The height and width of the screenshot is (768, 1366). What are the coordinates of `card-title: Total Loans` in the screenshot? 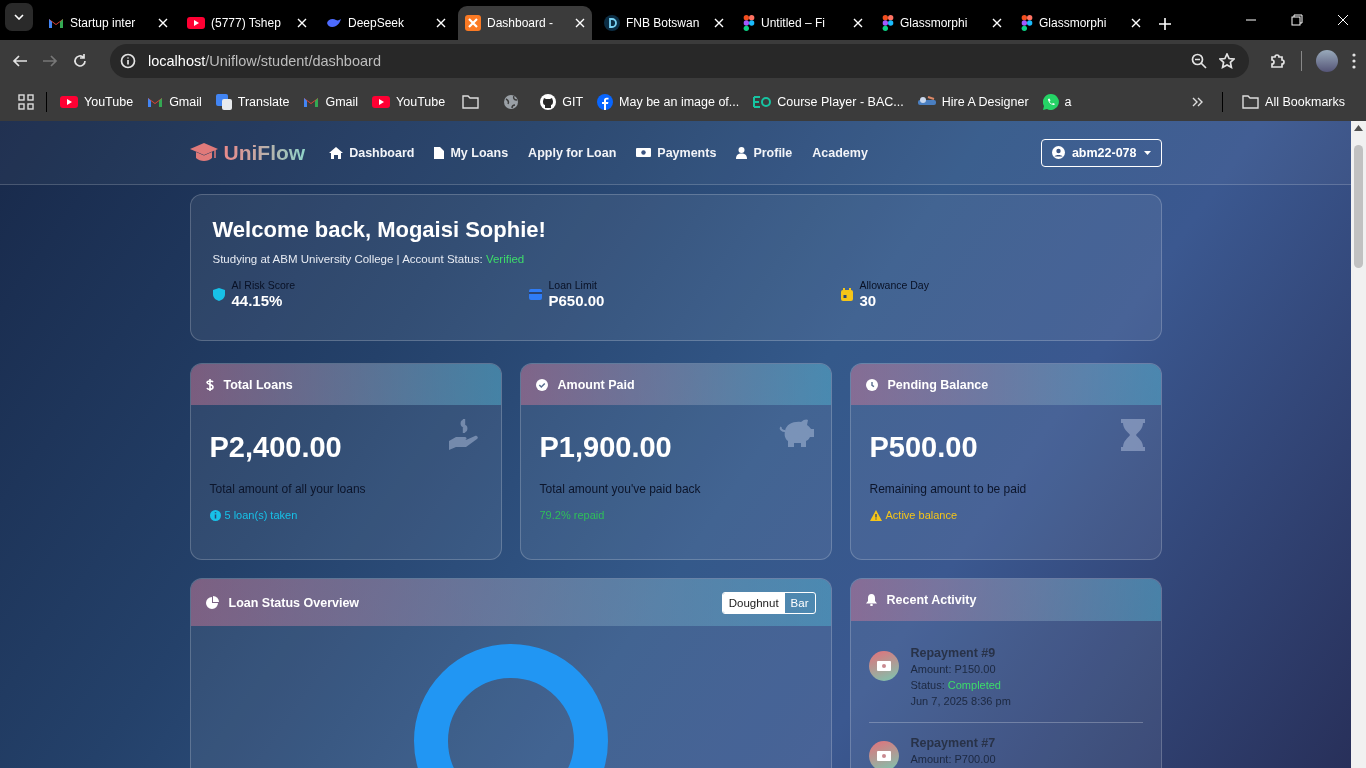 It's located at (258, 384).